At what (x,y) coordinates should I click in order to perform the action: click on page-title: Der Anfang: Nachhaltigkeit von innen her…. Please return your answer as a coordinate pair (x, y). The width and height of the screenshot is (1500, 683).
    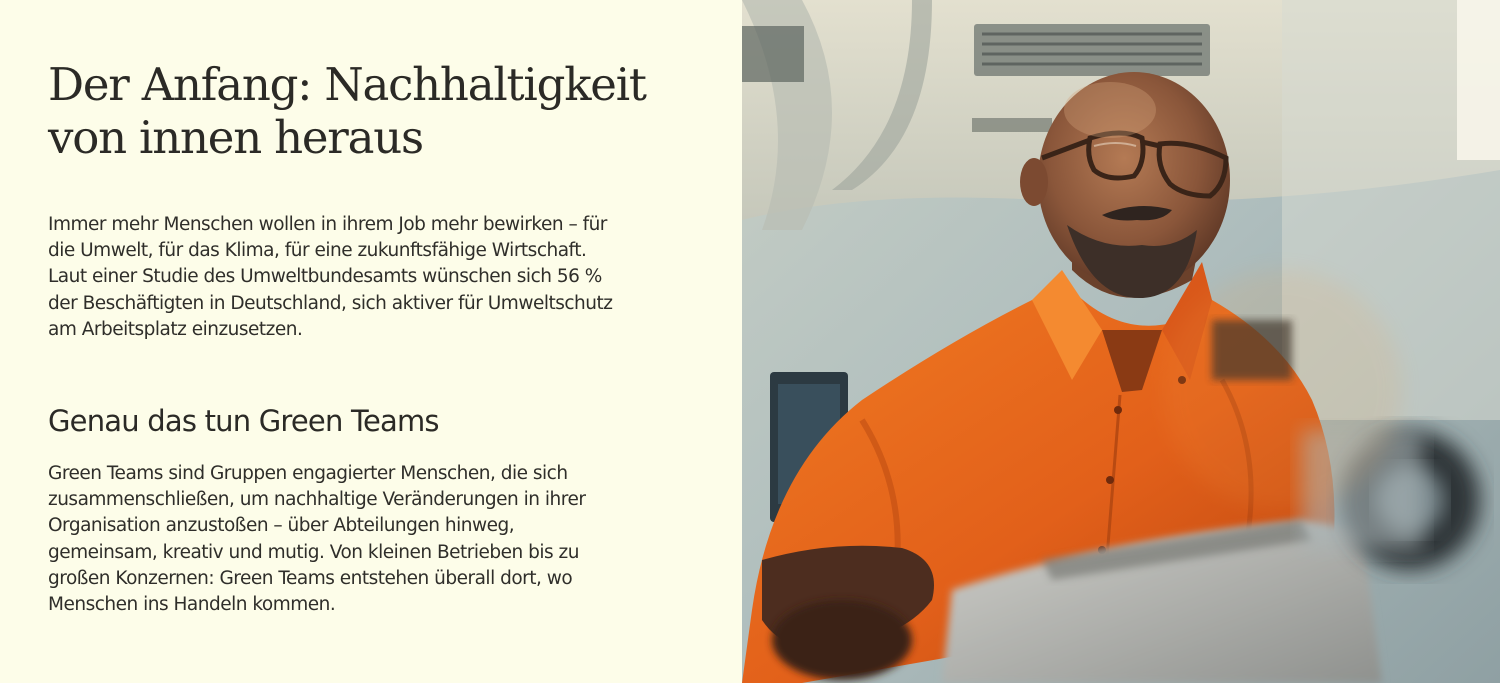
    Looking at the image, I should click on (347, 111).